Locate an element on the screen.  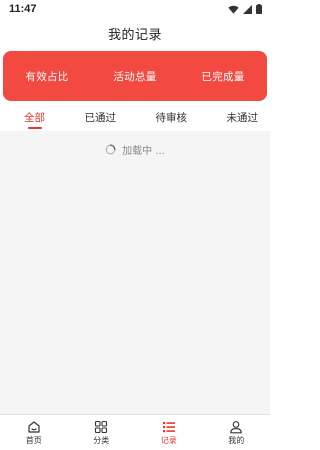
tabbar-records: 记录 is located at coordinates (169, 432).